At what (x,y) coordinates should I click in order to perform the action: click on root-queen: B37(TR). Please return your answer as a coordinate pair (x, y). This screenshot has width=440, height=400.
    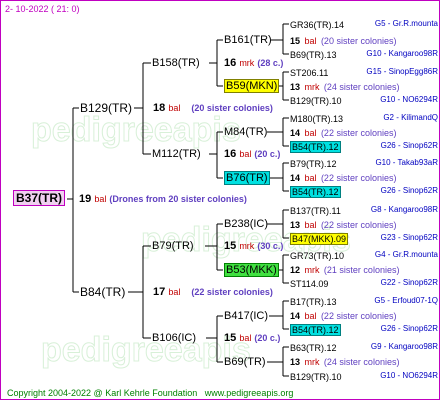
    Looking at the image, I should click on (39, 198).